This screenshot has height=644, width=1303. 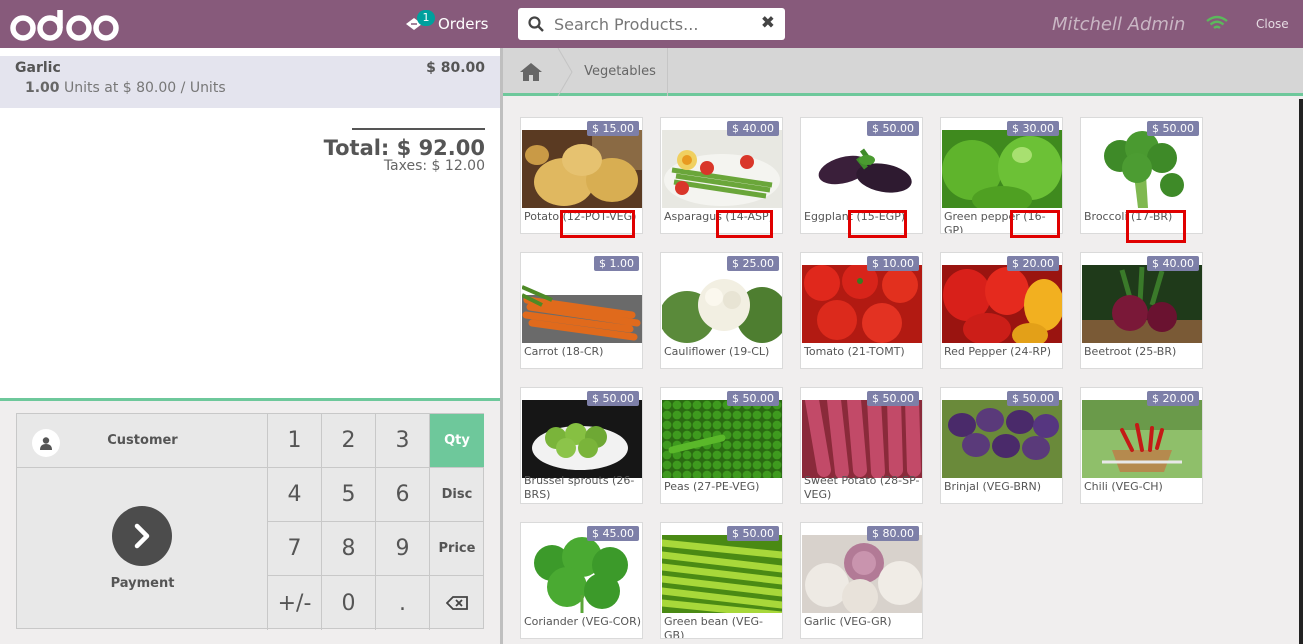 What do you see at coordinates (993, 486) in the screenshot?
I see `product-name: Brinjal (VEG-BRN)` at bounding box center [993, 486].